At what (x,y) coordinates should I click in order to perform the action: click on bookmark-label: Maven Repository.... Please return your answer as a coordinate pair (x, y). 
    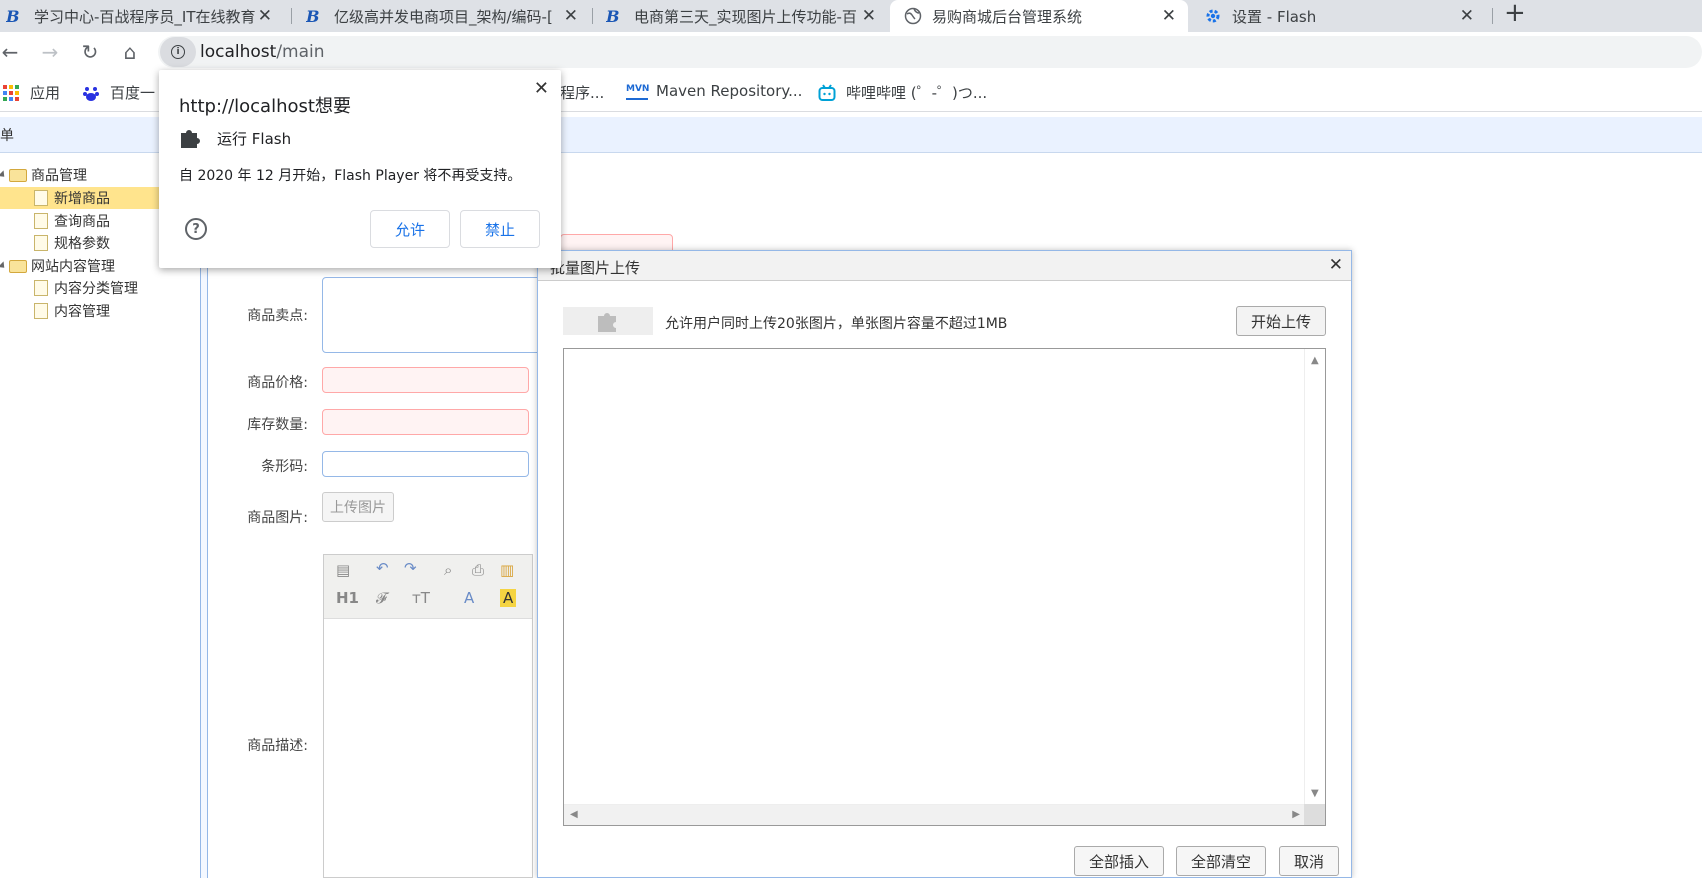
    Looking at the image, I should click on (729, 91).